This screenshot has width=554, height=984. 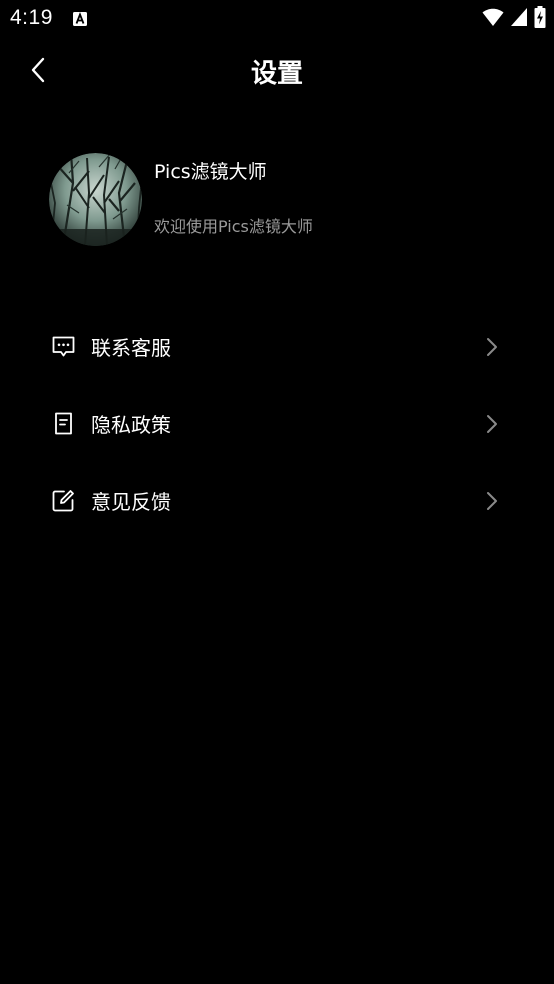 I want to click on status-icons, so click(x=514, y=19).